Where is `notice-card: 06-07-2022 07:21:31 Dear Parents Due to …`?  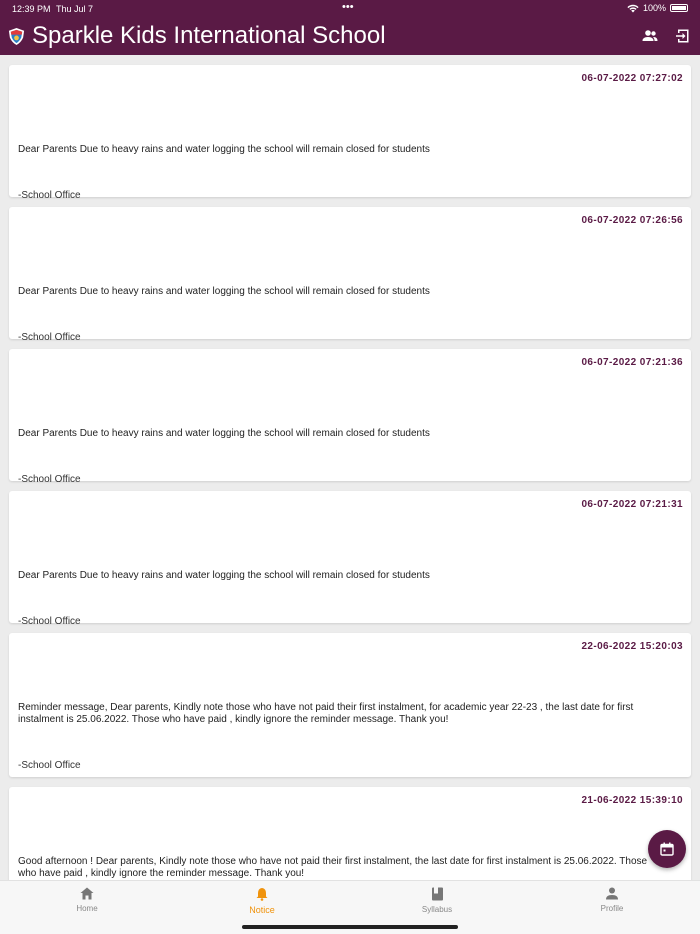 notice-card: 06-07-2022 07:21:31 Dear Parents Due to … is located at coordinates (350, 559).